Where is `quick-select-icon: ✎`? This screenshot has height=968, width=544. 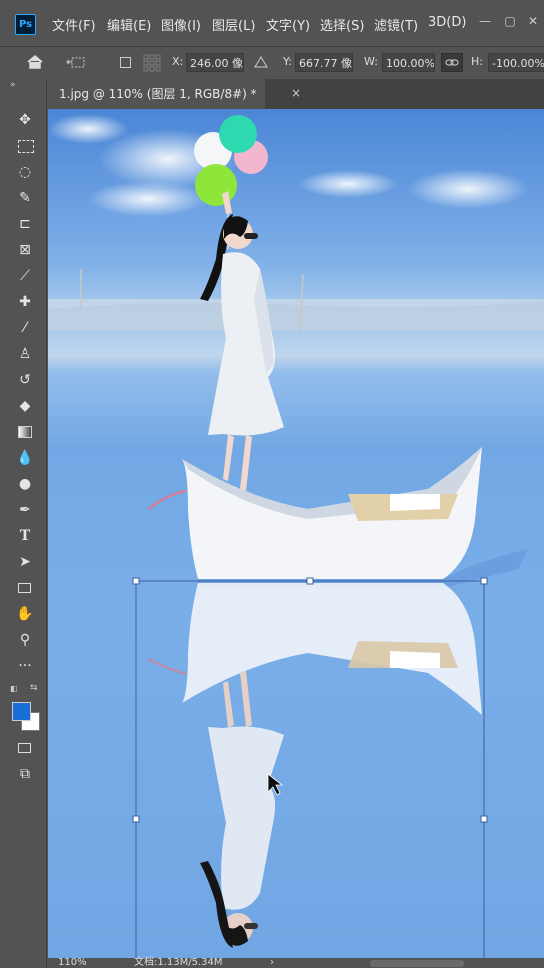
quick-select-icon: ✎ is located at coordinates (25, 198).